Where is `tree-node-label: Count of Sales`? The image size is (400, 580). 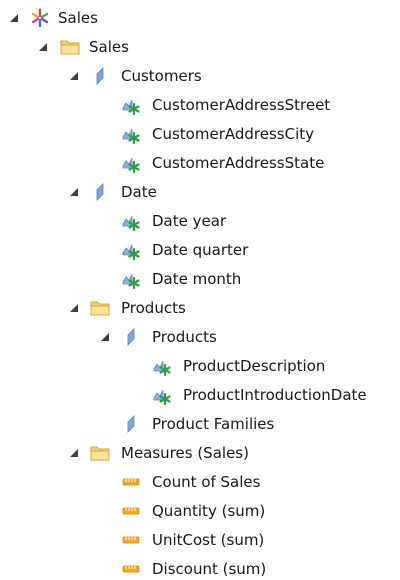 tree-node-label: Count of Sales is located at coordinates (206, 482).